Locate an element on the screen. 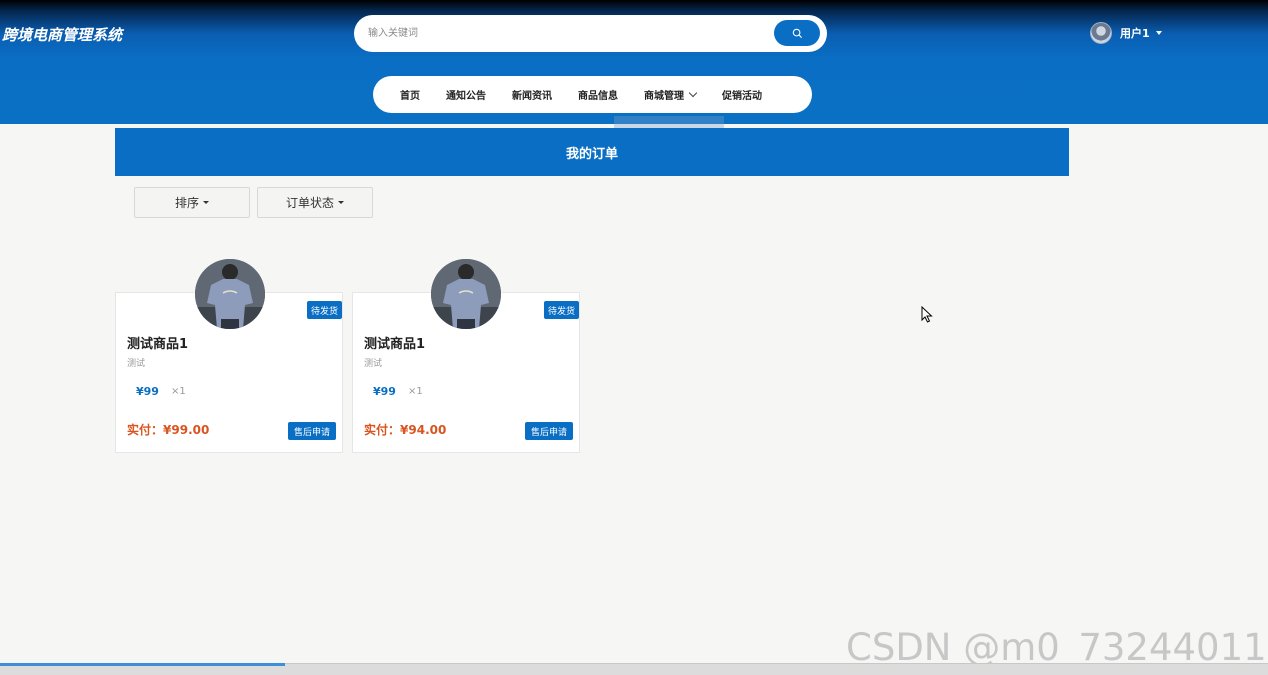 Image resolution: width=1268 pixels, height=675 pixels. main-nav: 首页 通知公告 新闻资讯 商品信息 商城管理 促销活动 is located at coordinates (592, 94).